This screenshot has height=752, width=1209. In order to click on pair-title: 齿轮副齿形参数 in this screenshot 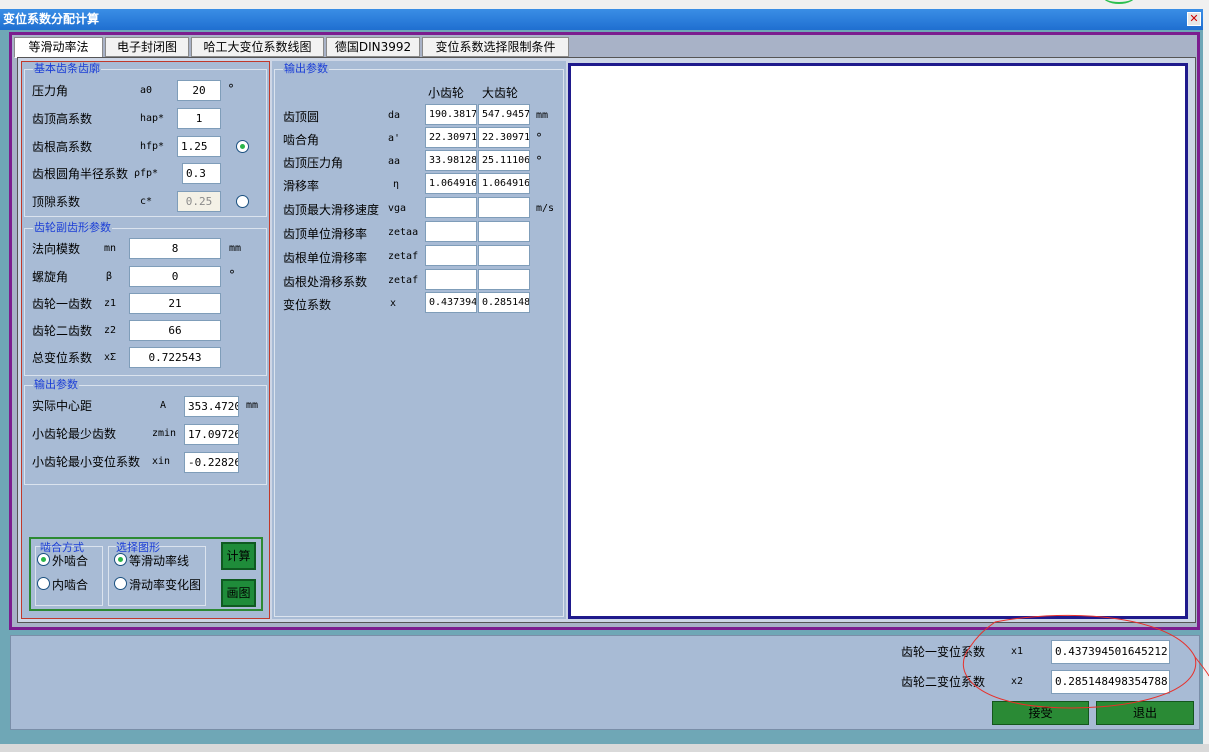, I will do `click(72, 227)`.